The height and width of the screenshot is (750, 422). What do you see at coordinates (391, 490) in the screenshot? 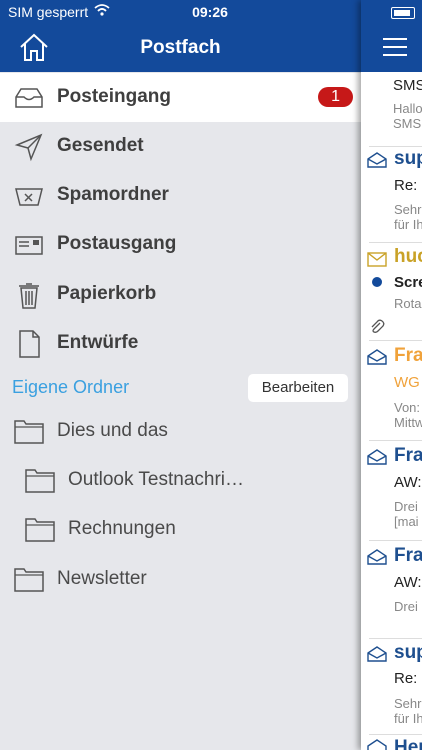
I see `message-list-item: Fra AW: Drei [mai` at bounding box center [391, 490].